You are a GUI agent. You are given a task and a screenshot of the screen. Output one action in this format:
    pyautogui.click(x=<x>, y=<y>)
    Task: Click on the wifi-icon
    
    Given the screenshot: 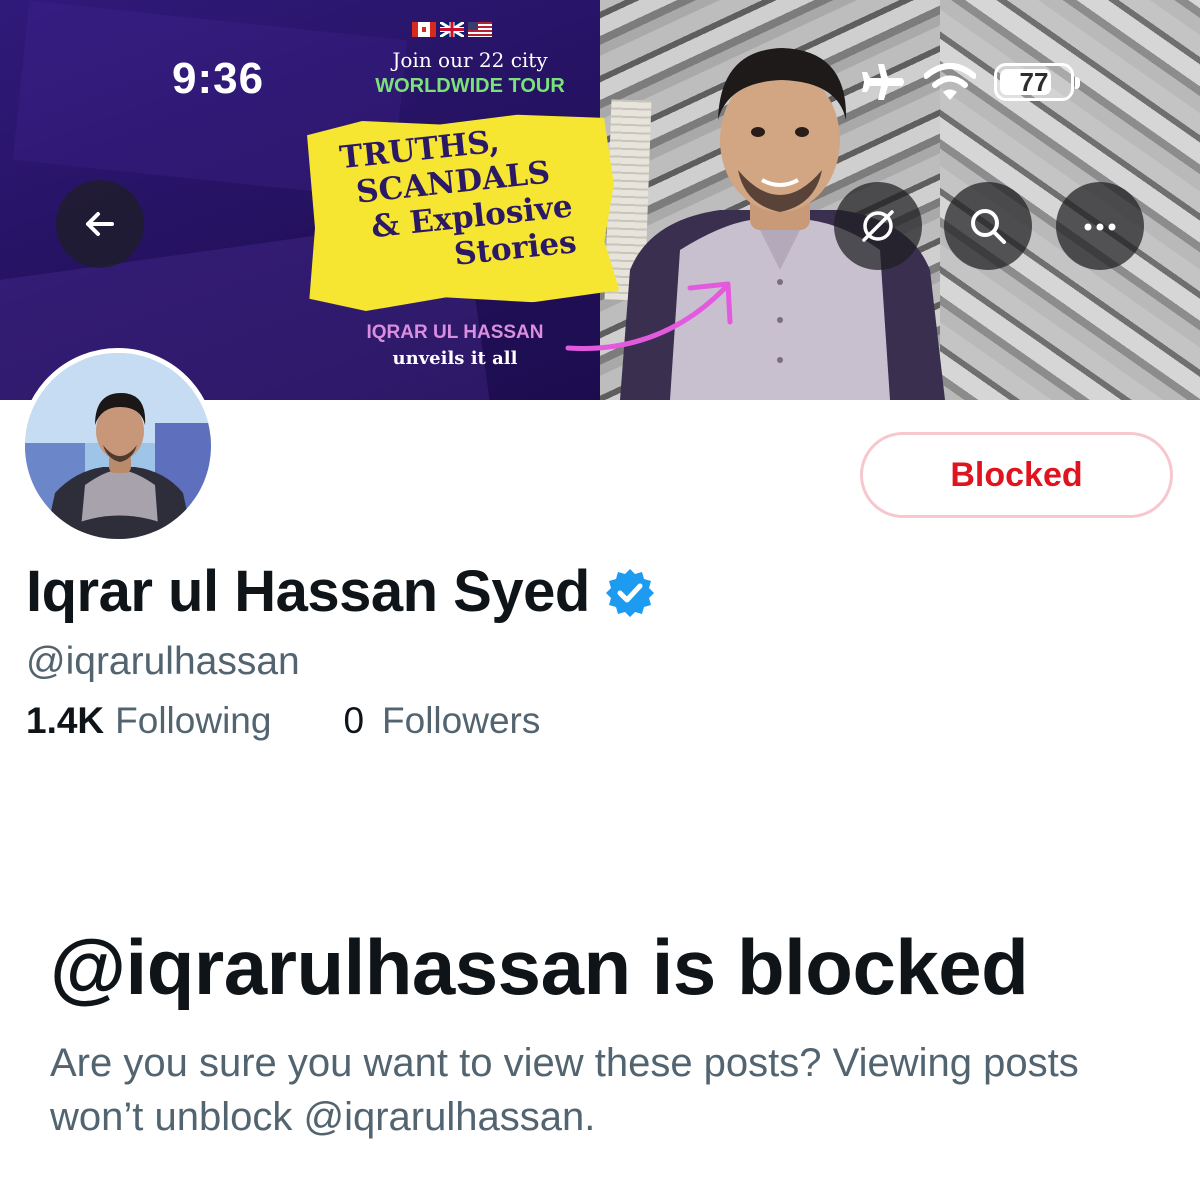 What is the action you would take?
    pyautogui.click(x=950, y=81)
    